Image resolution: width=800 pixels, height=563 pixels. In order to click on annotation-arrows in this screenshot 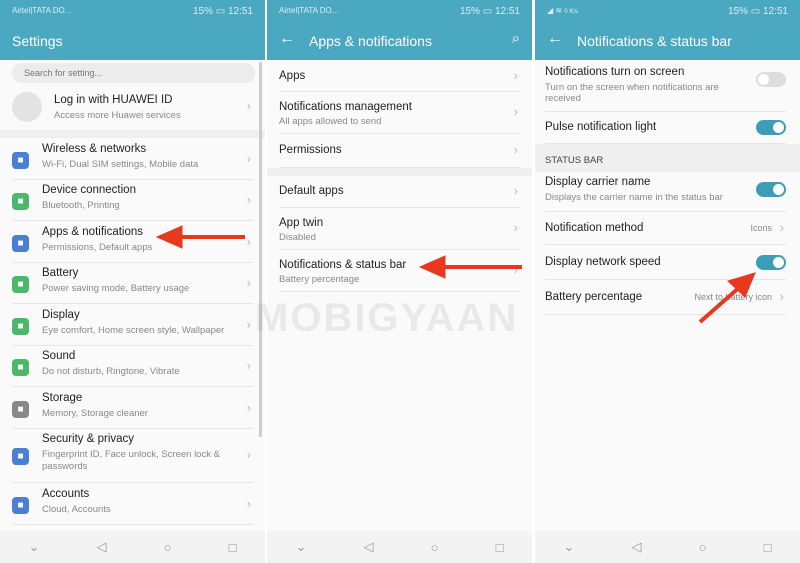, I will do `click(455, 274)`.